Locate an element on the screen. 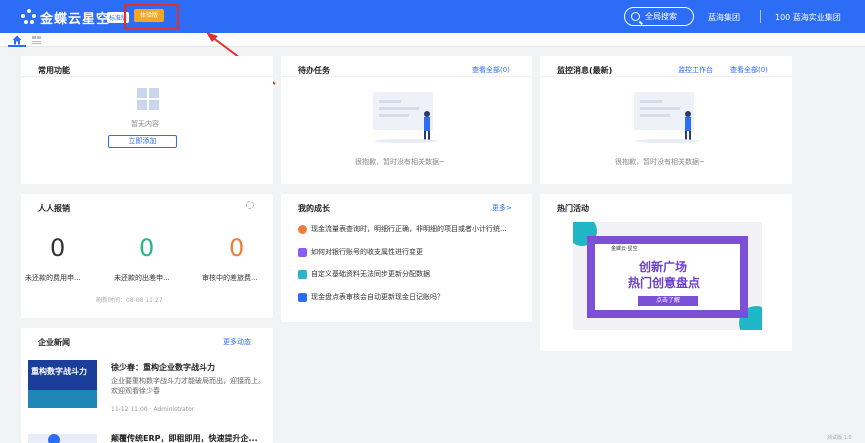 The width and height of the screenshot is (865, 443). tab-bar is located at coordinates (432, 40).